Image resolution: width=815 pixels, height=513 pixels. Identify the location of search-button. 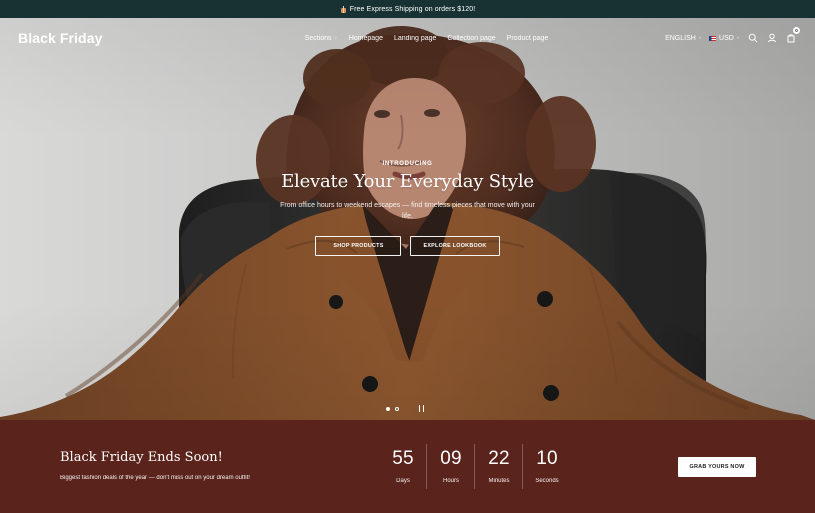
(753, 38).